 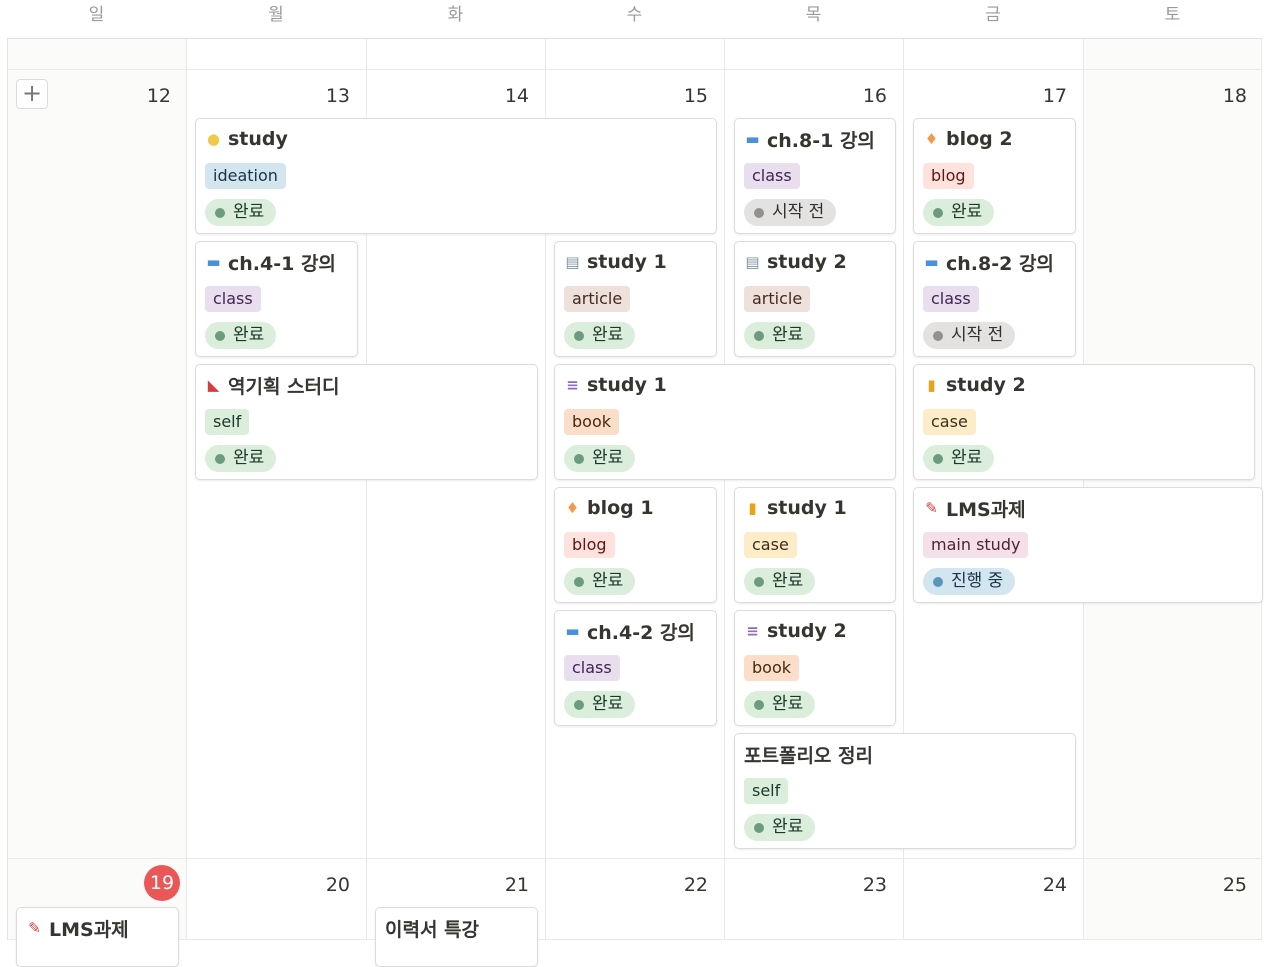 I want to click on day-number: 22, so click(x=695, y=885).